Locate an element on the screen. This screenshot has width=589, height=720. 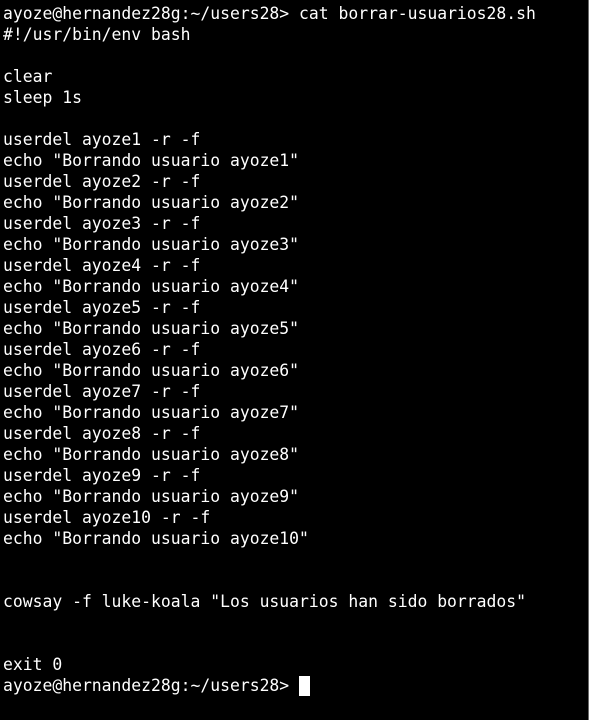
output-line: sleep 1s is located at coordinates (42, 97).